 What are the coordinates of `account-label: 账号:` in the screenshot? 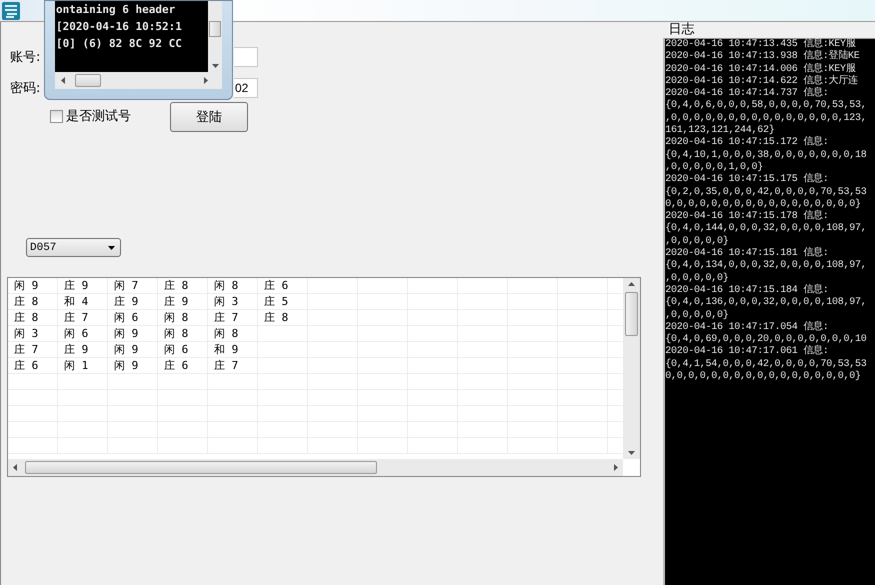 It's located at (26, 57).